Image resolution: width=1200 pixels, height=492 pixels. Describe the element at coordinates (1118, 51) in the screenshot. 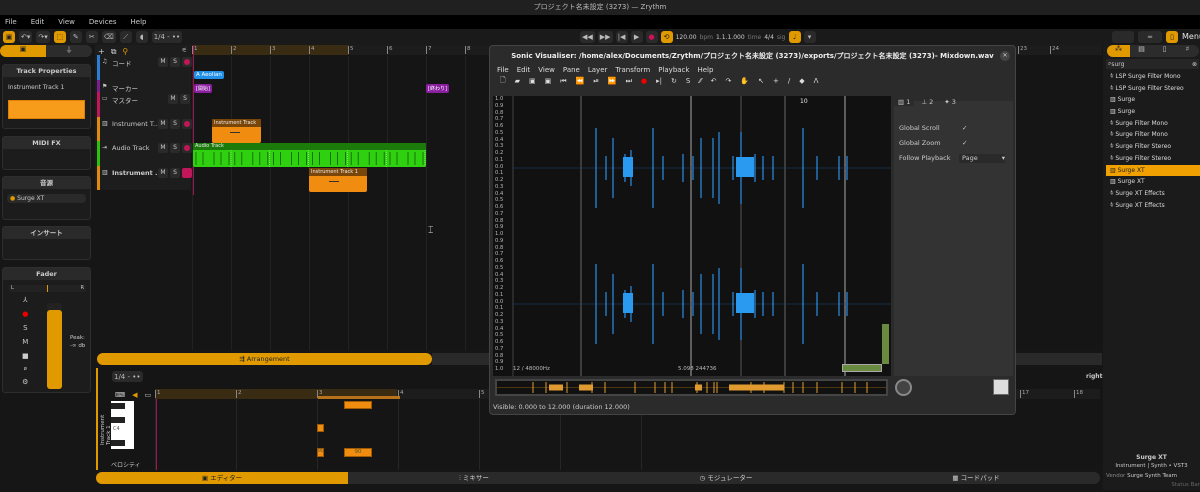

I see `plugin-browser-tab-icon: ⁂` at that location.